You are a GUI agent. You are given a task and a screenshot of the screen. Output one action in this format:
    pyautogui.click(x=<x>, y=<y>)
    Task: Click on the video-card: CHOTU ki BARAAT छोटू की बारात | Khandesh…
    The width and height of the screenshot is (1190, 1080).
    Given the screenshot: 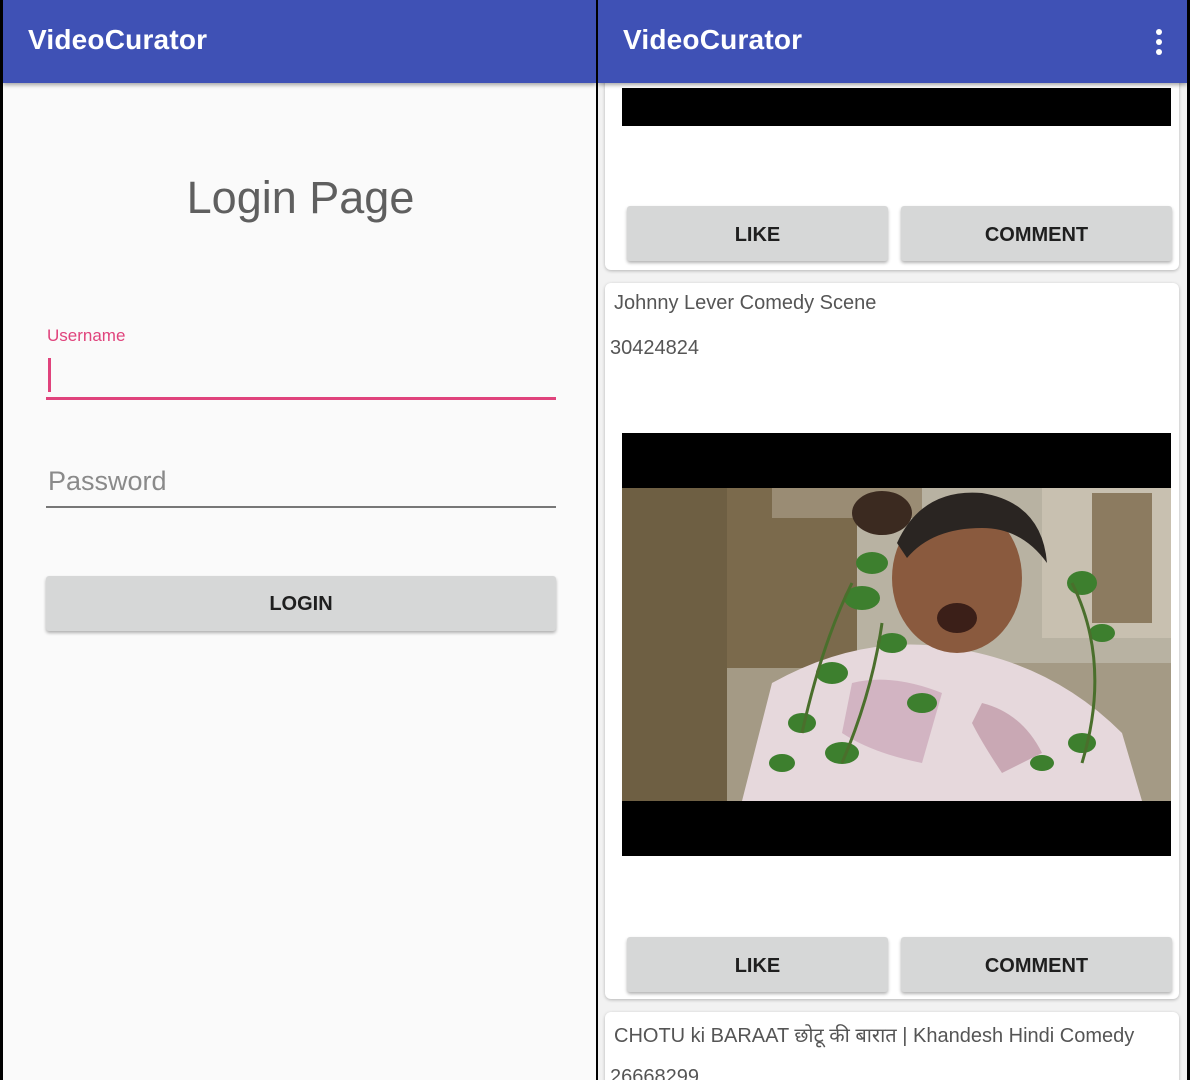 What is the action you would take?
    pyautogui.click(x=892, y=1046)
    